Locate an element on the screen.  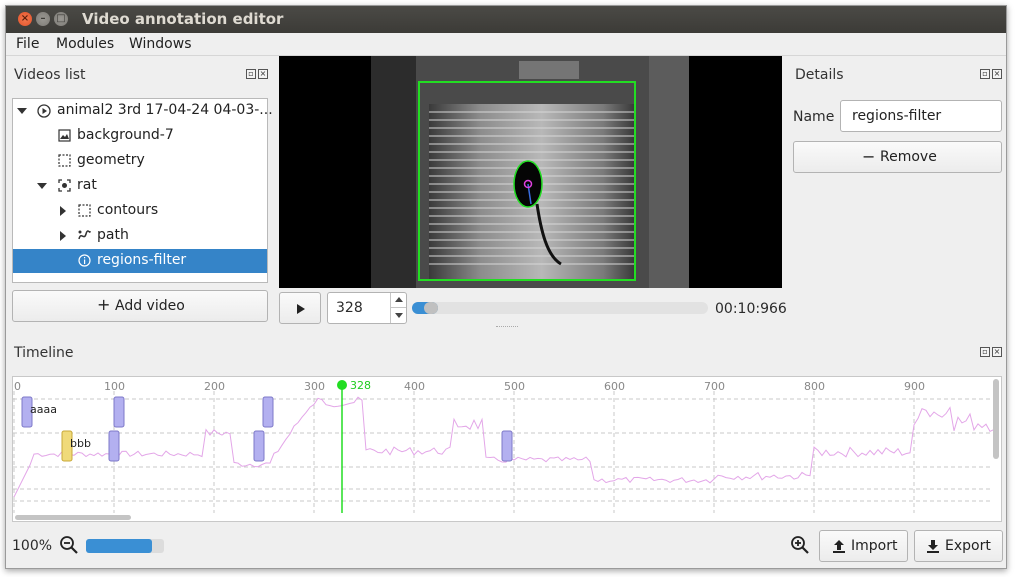
minus-icon: − is located at coordinates (869, 156).